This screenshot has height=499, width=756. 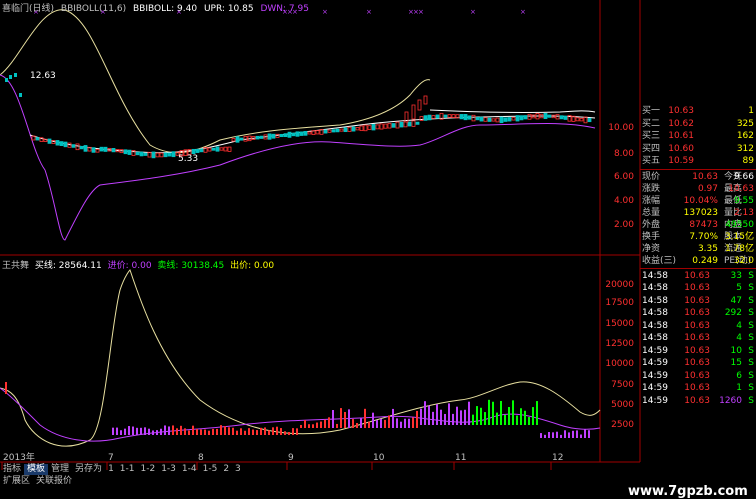 What do you see at coordinates (698, 276) in the screenshot?
I see `tick-row: 14:58 10.63 33 S` at bounding box center [698, 276].